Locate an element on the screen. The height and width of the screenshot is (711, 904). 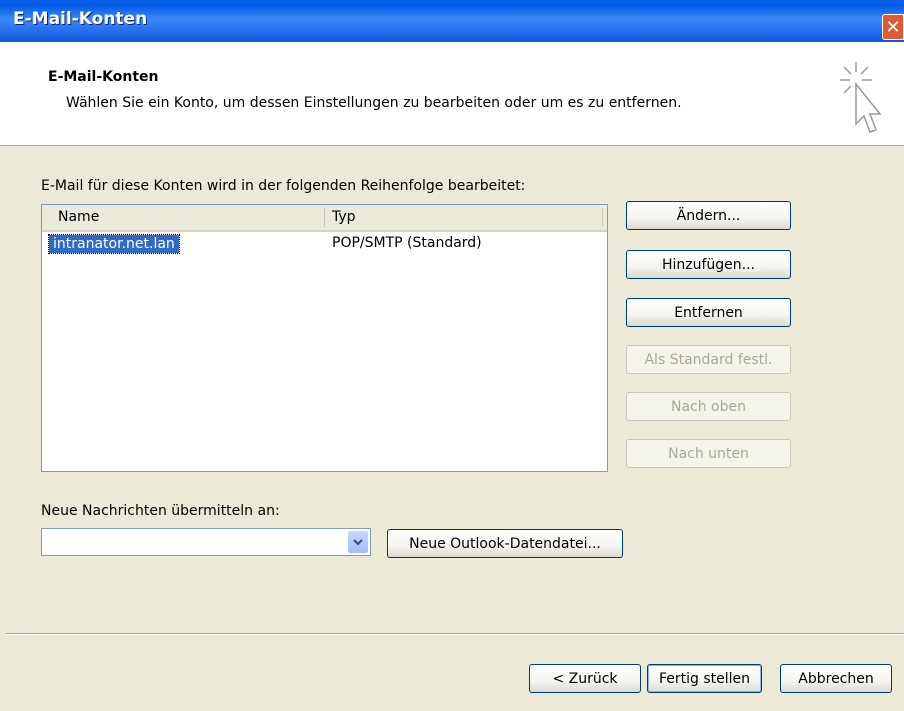
footer-divider is located at coordinates (455, 634).